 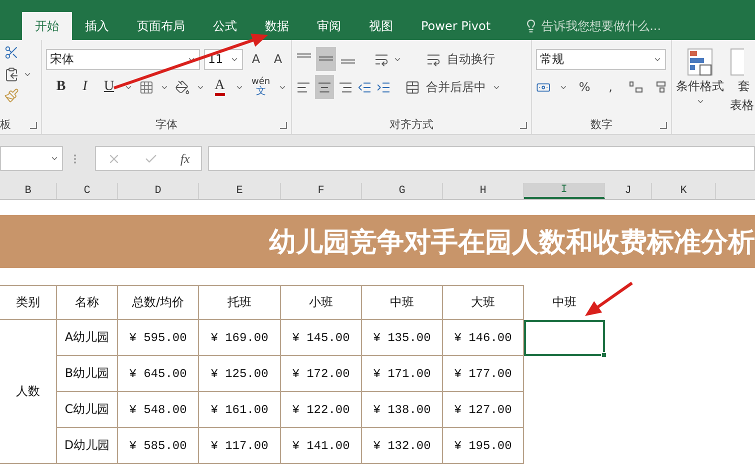 I want to click on sheet-title: 幼儿园竞争对手在园人数和收费标准分析, so click(x=512, y=243).